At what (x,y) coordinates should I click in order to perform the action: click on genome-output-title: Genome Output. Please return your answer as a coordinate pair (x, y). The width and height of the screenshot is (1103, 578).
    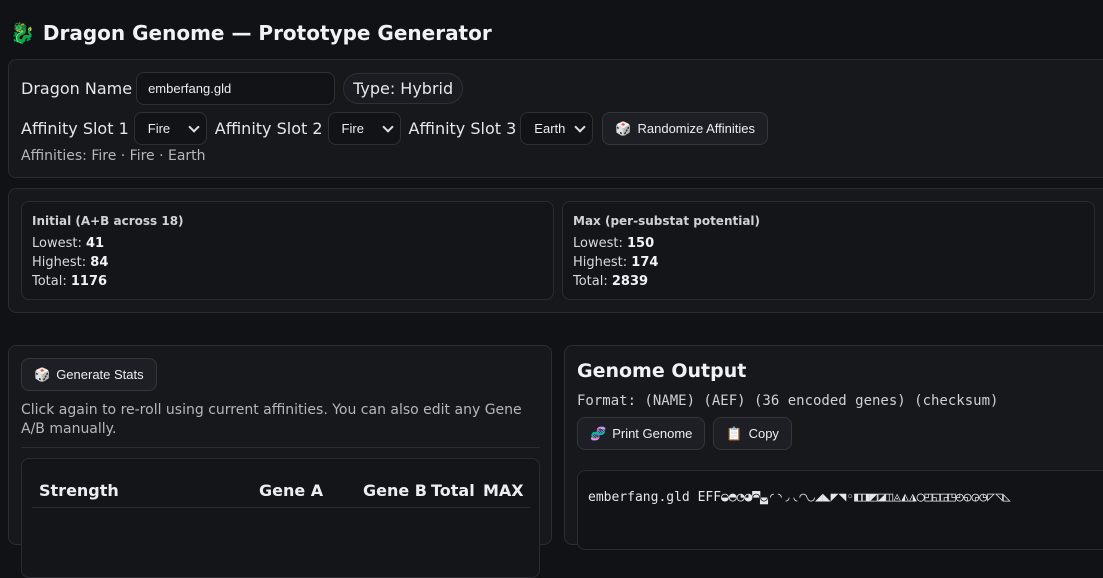
    Looking at the image, I should click on (662, 371).